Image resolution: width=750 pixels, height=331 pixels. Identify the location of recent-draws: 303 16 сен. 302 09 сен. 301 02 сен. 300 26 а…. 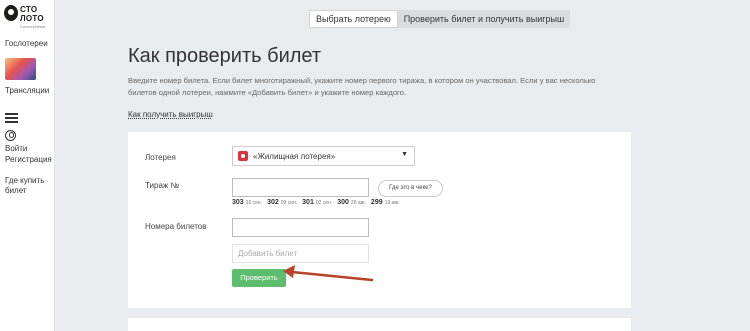
(316, 202).